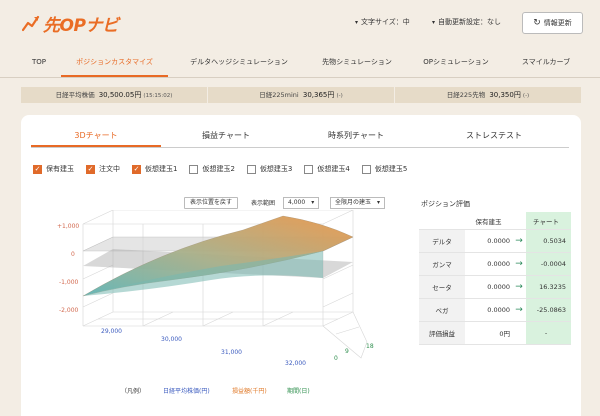 The height and width of the screenshot is (416, 600). I want to click on col-hold-header: 保有建玉, so click(488, 221).